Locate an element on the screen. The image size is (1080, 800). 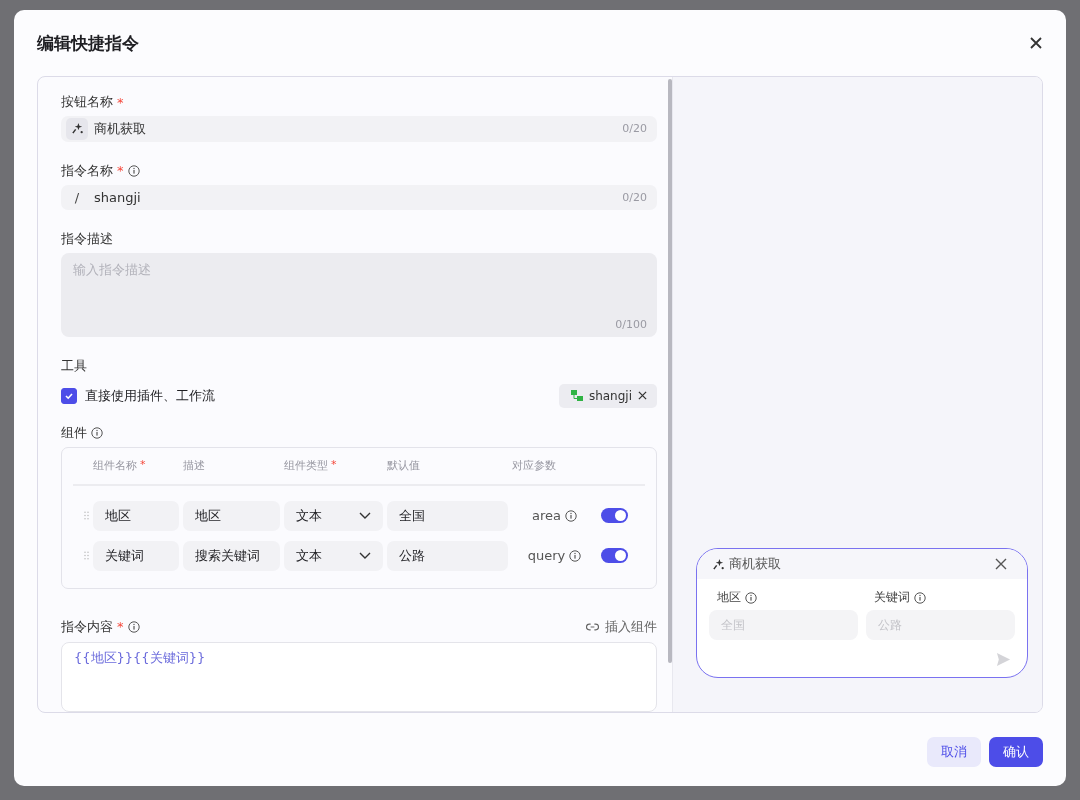
field-value: shangji is located at coordinates (118, 197).